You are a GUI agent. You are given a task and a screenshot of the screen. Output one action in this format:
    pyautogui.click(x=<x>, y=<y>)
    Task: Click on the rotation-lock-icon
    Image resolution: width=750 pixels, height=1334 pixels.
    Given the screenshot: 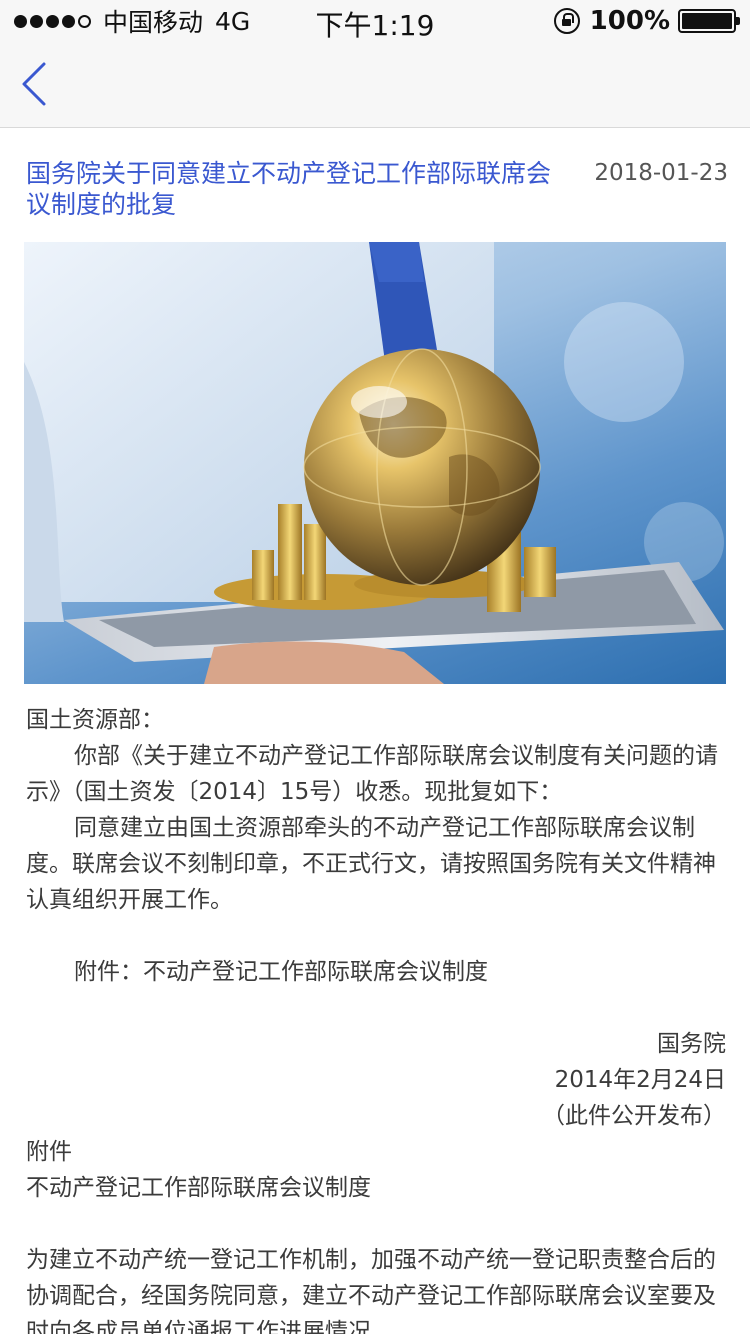 What is the action you would take?
    pyautogui.click(x=566, y=21)
    